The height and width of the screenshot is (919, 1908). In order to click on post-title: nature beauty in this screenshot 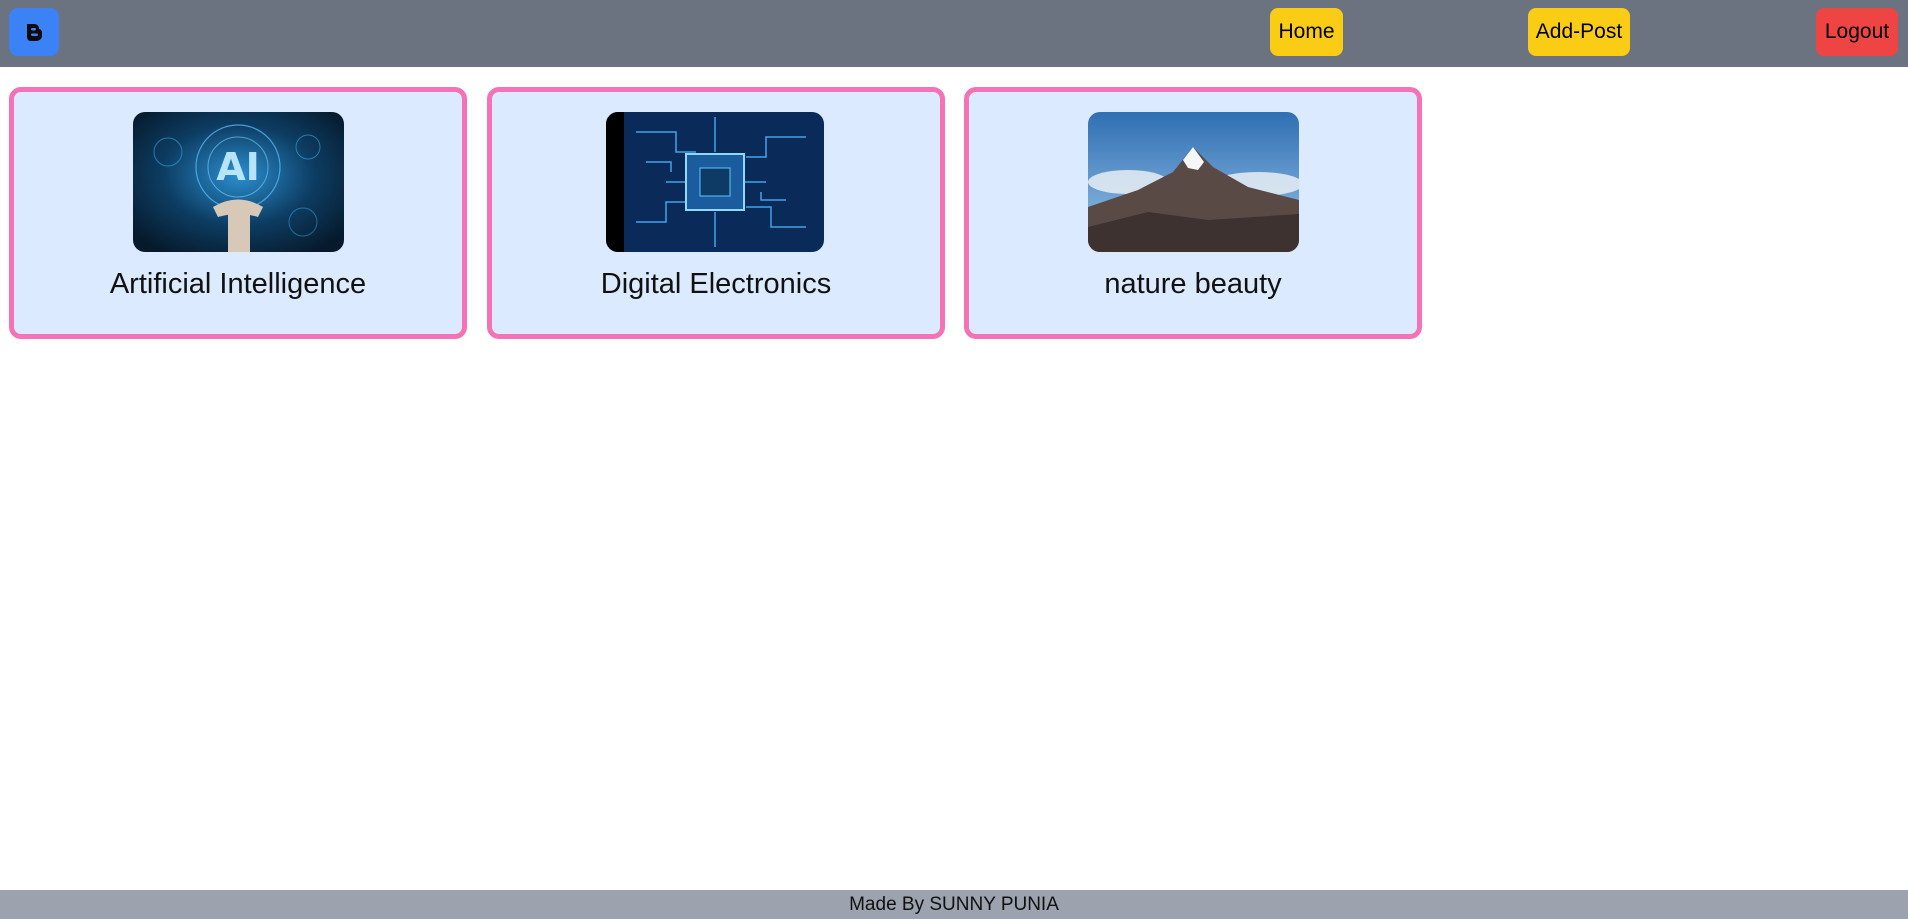, I will do `click(1193, 284)`.